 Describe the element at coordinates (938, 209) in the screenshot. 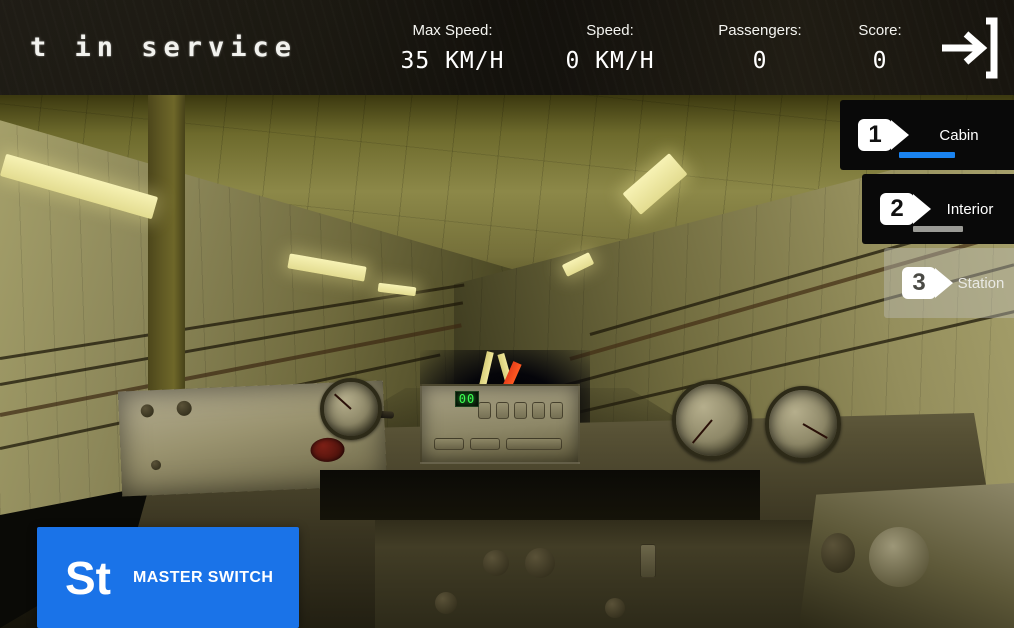

I see `camera-button-interior: 2 Interior` at that location.